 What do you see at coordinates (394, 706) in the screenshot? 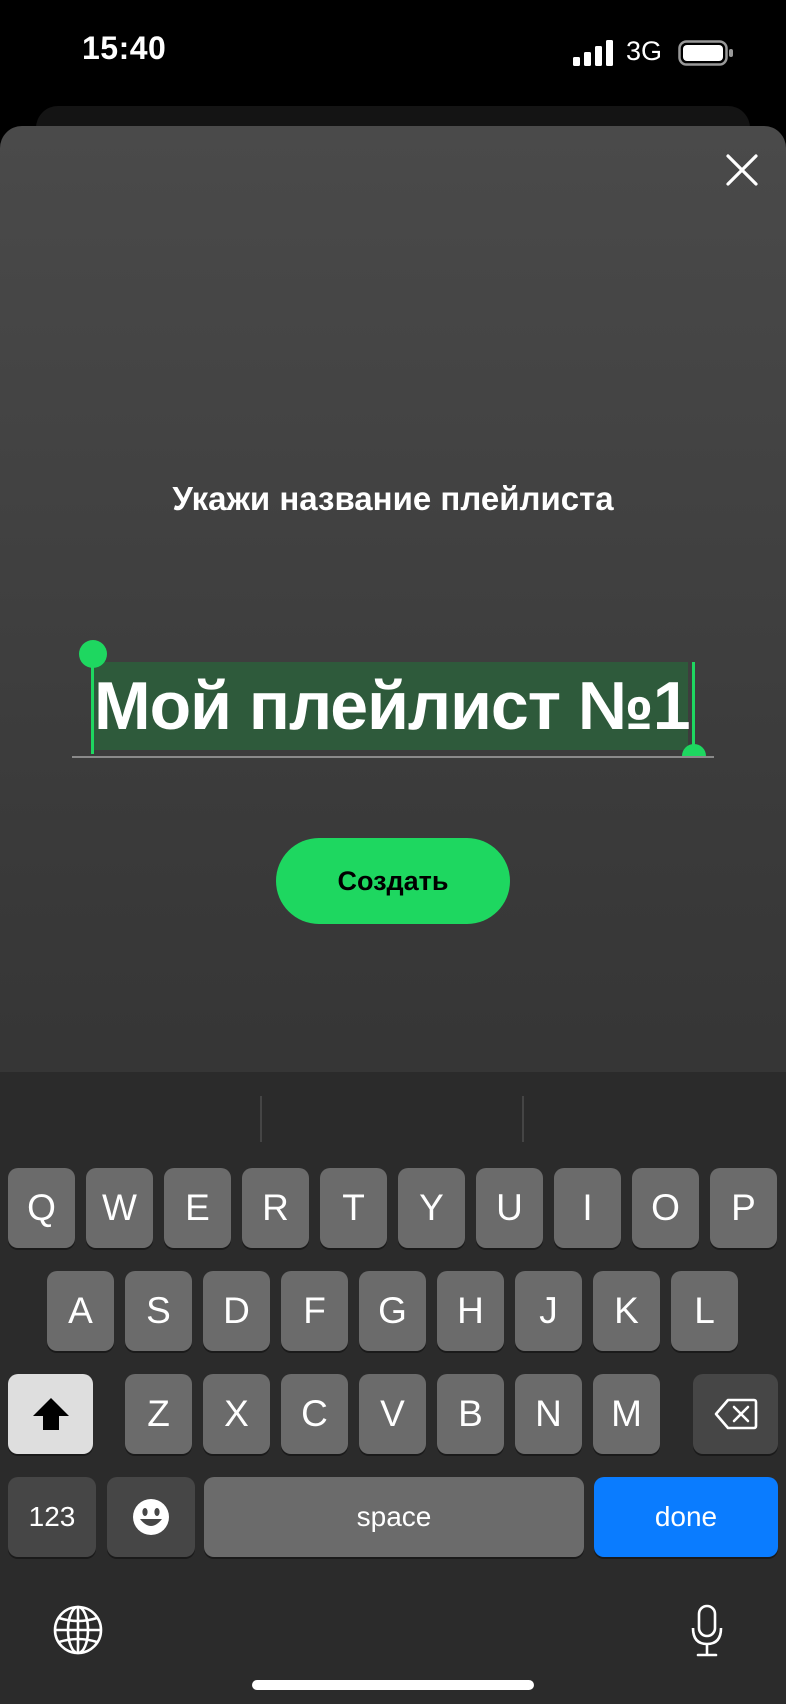
I see `playlist-name-input: Мой плейлист №1` at bounding box center [394, 706].